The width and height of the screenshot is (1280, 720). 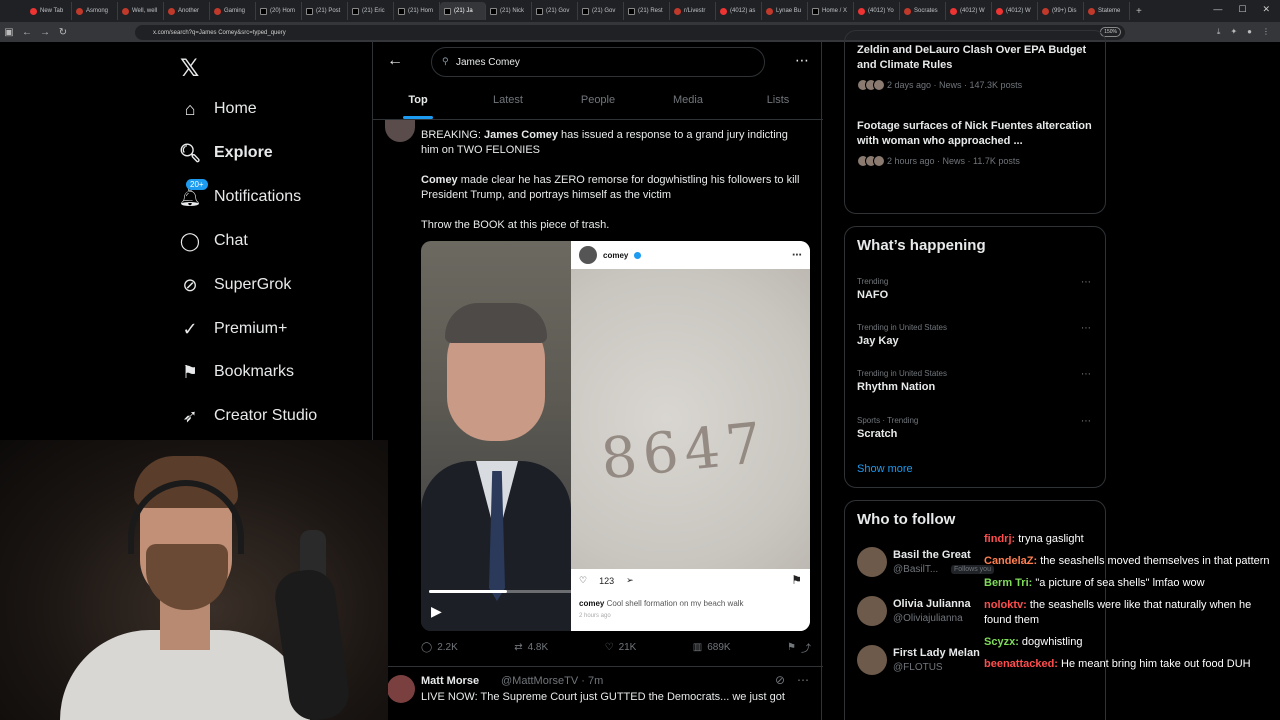 What do you see at coordinates (508, 102) in the screenshot?
I see `tab-latest: Latest` at bounding box center [508, 102].